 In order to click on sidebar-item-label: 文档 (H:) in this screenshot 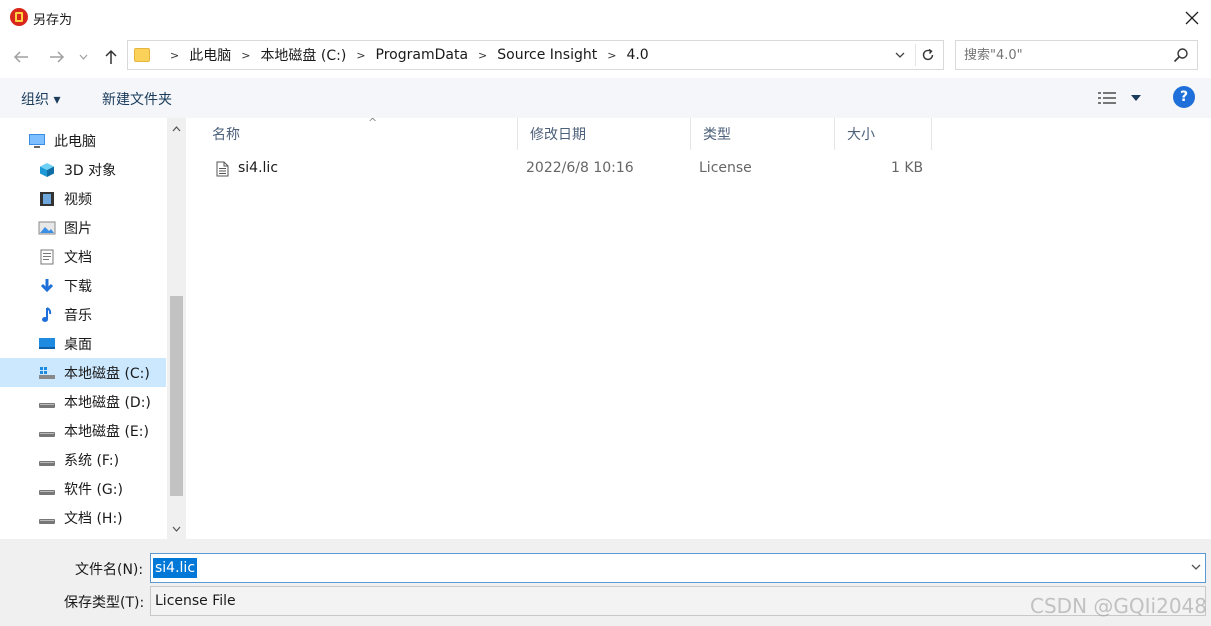, I will do `click(93, 518)`.